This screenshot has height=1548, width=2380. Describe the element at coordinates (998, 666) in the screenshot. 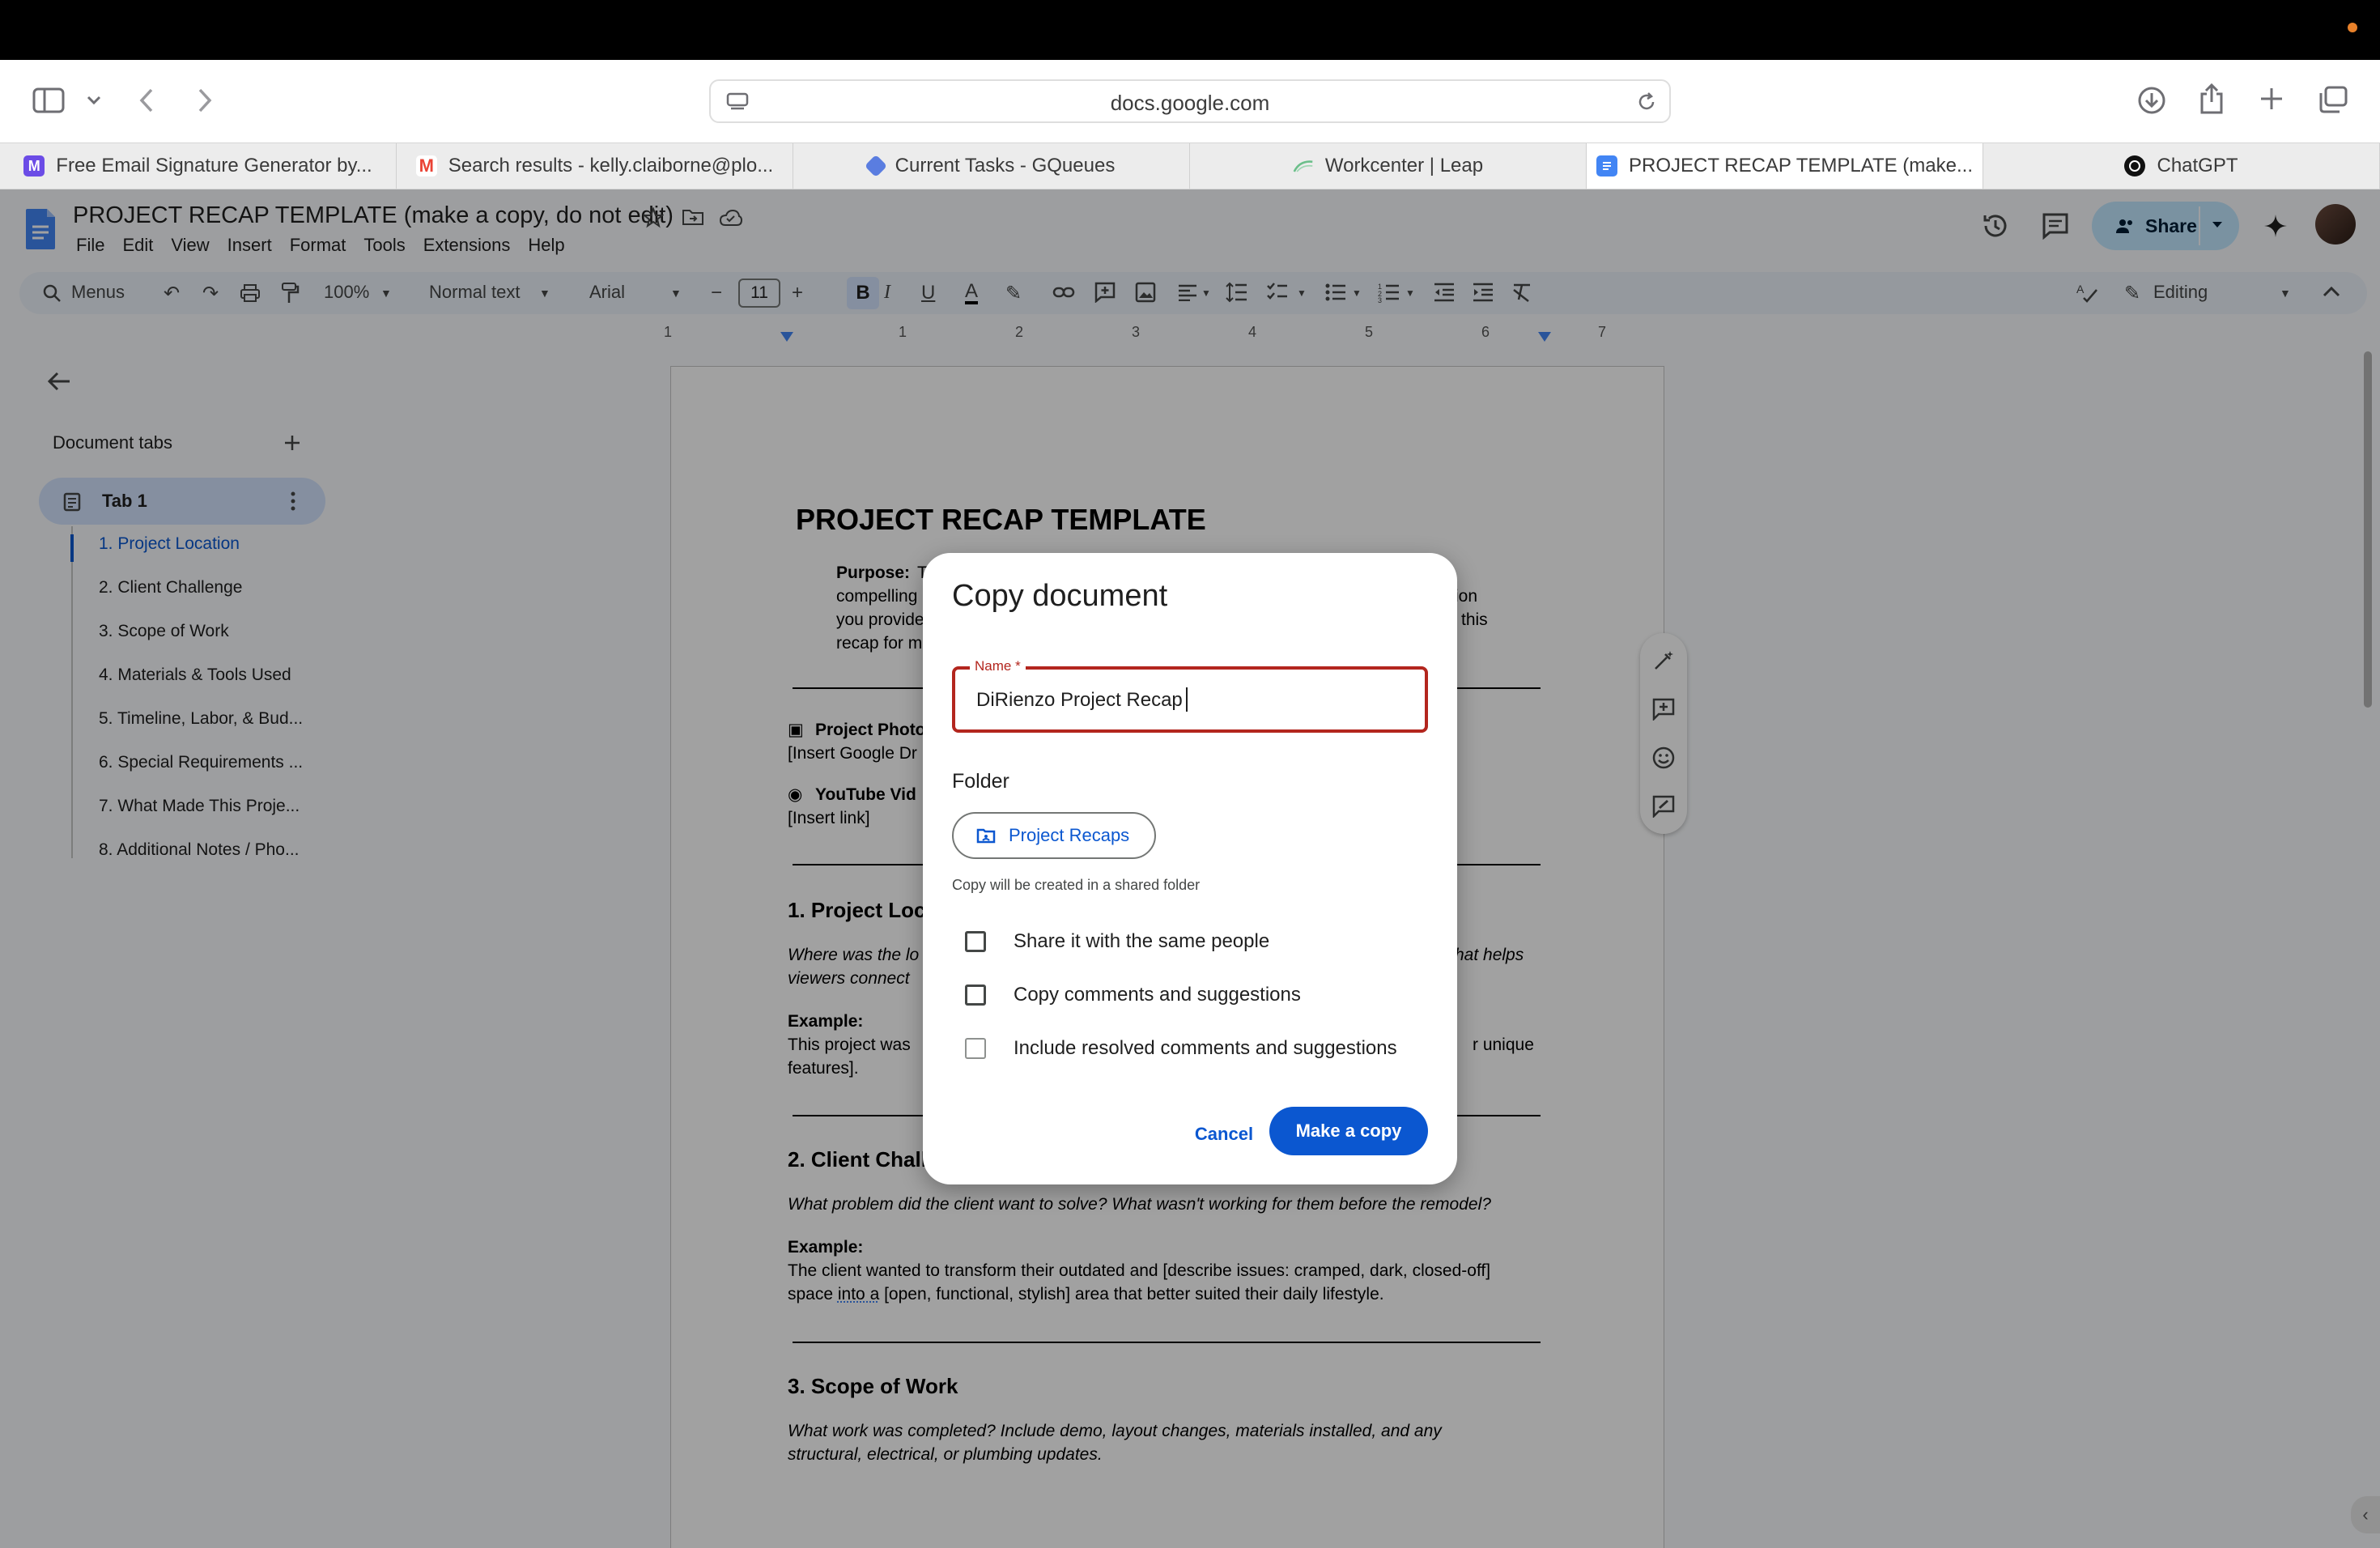

I see `name-field-label: Name *` at that location.